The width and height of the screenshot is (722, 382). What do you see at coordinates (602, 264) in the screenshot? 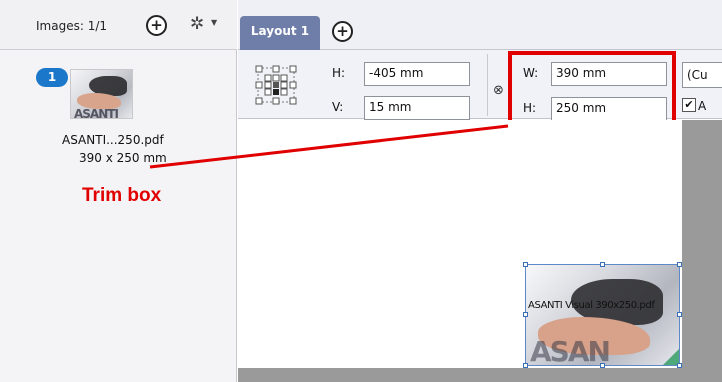
I see `selection-handle-t` at bounding box center [602, 264].